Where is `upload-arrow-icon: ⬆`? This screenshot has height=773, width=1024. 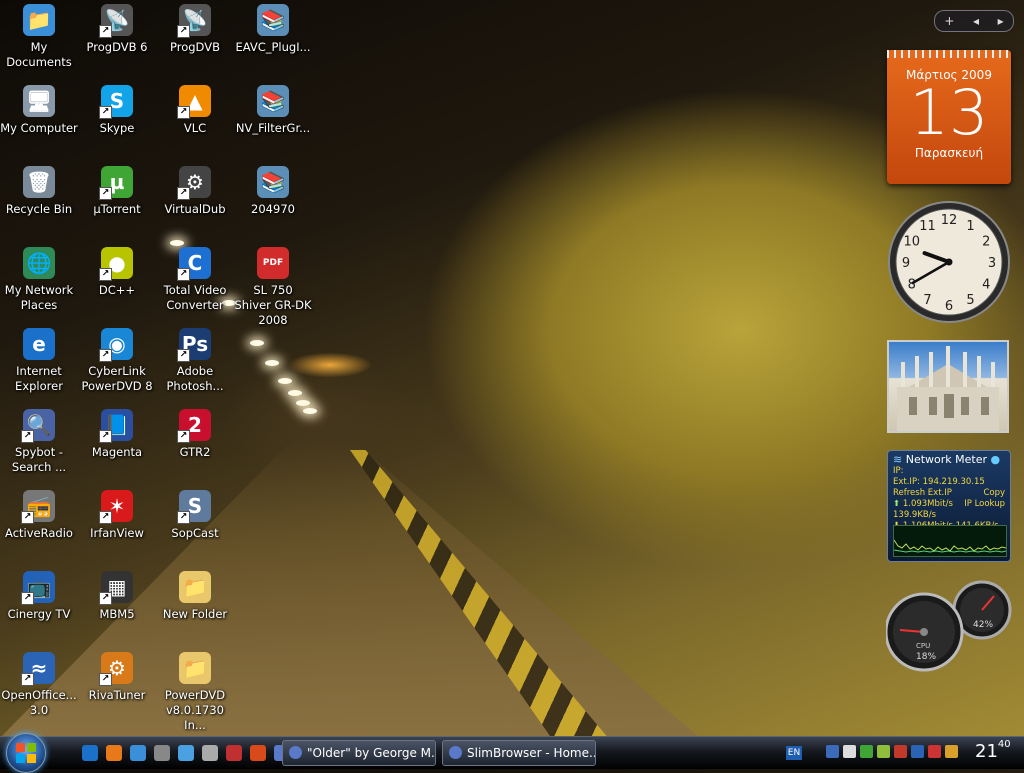 upload-arrow-icon: ⬆ is located at coordinates (897, 504).